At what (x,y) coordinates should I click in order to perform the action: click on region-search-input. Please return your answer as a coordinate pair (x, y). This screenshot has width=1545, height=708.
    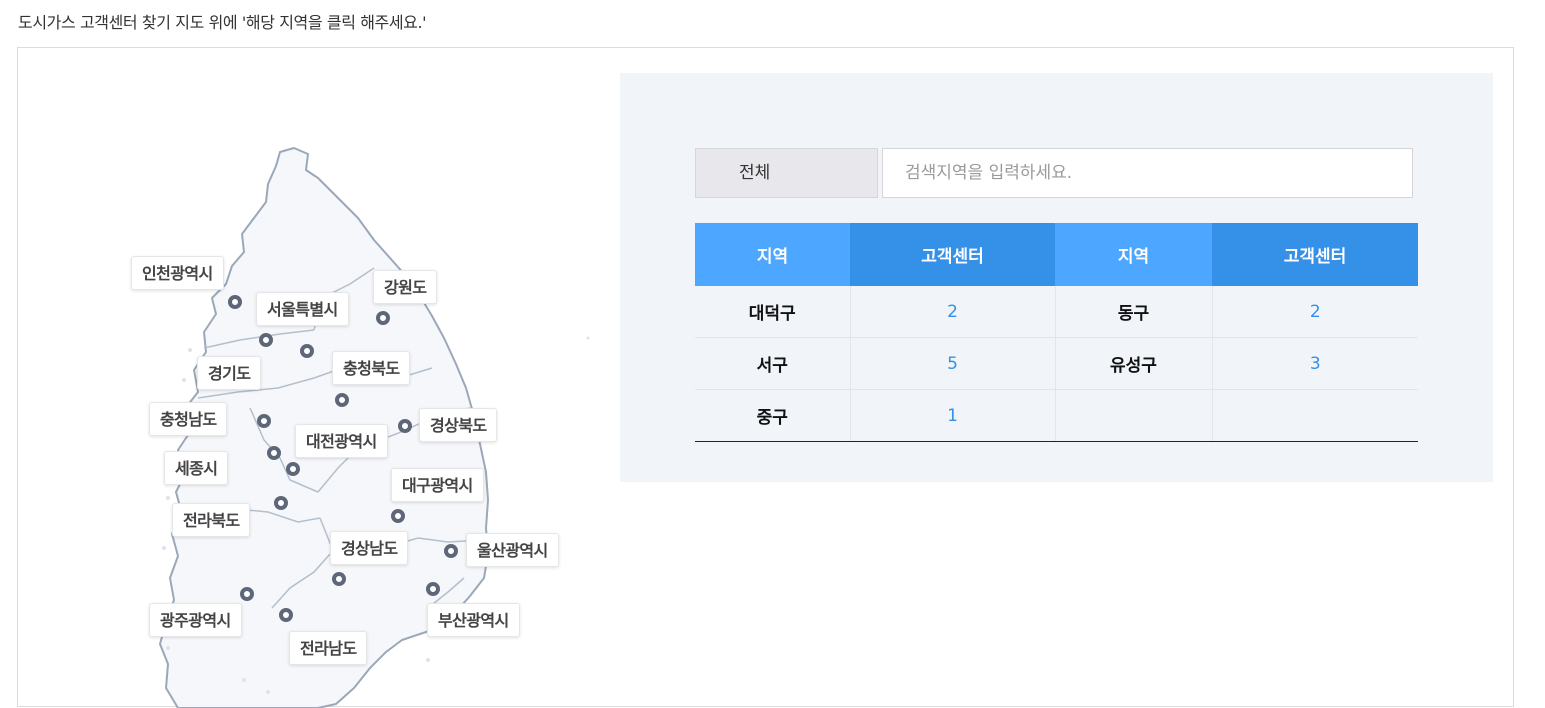
    Looking at the image, I should click on (1147, 173).